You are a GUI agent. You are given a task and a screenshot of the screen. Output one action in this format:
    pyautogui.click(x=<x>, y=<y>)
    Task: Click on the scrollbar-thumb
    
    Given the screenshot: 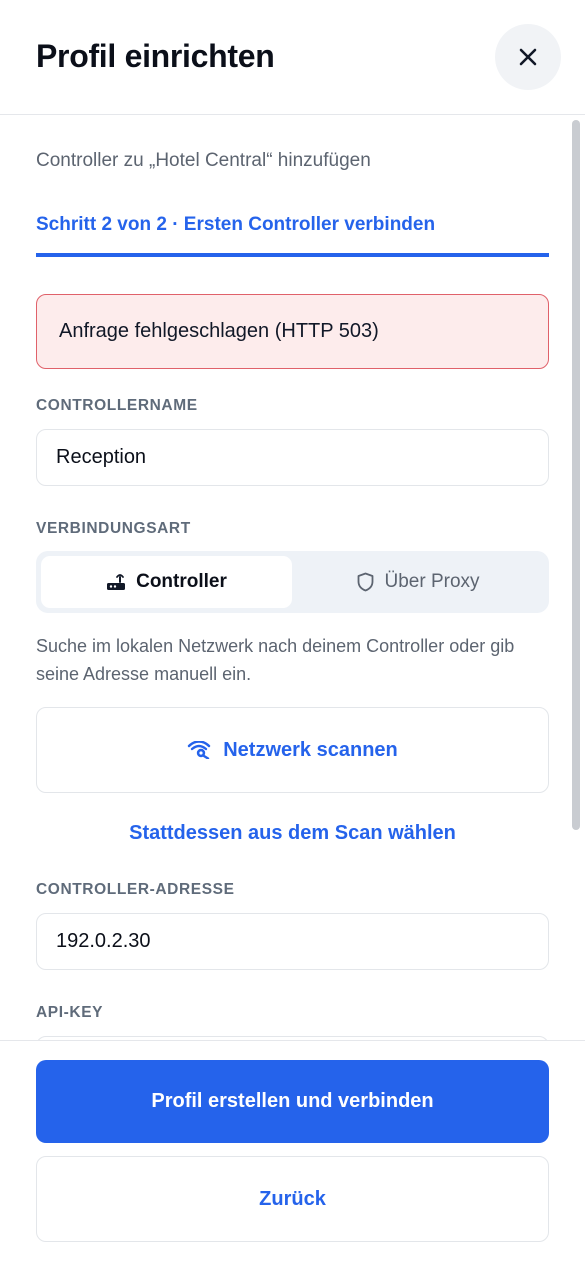 What is the action you would take?
    pyautogui.click(x=576, y=475)
    